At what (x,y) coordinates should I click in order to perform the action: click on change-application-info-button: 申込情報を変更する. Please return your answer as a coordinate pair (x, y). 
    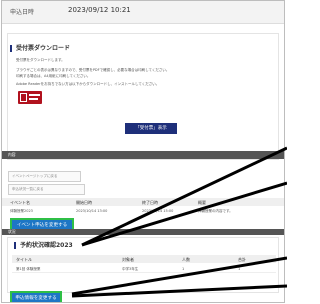
    Looking at the image, I should click on (36, 296).